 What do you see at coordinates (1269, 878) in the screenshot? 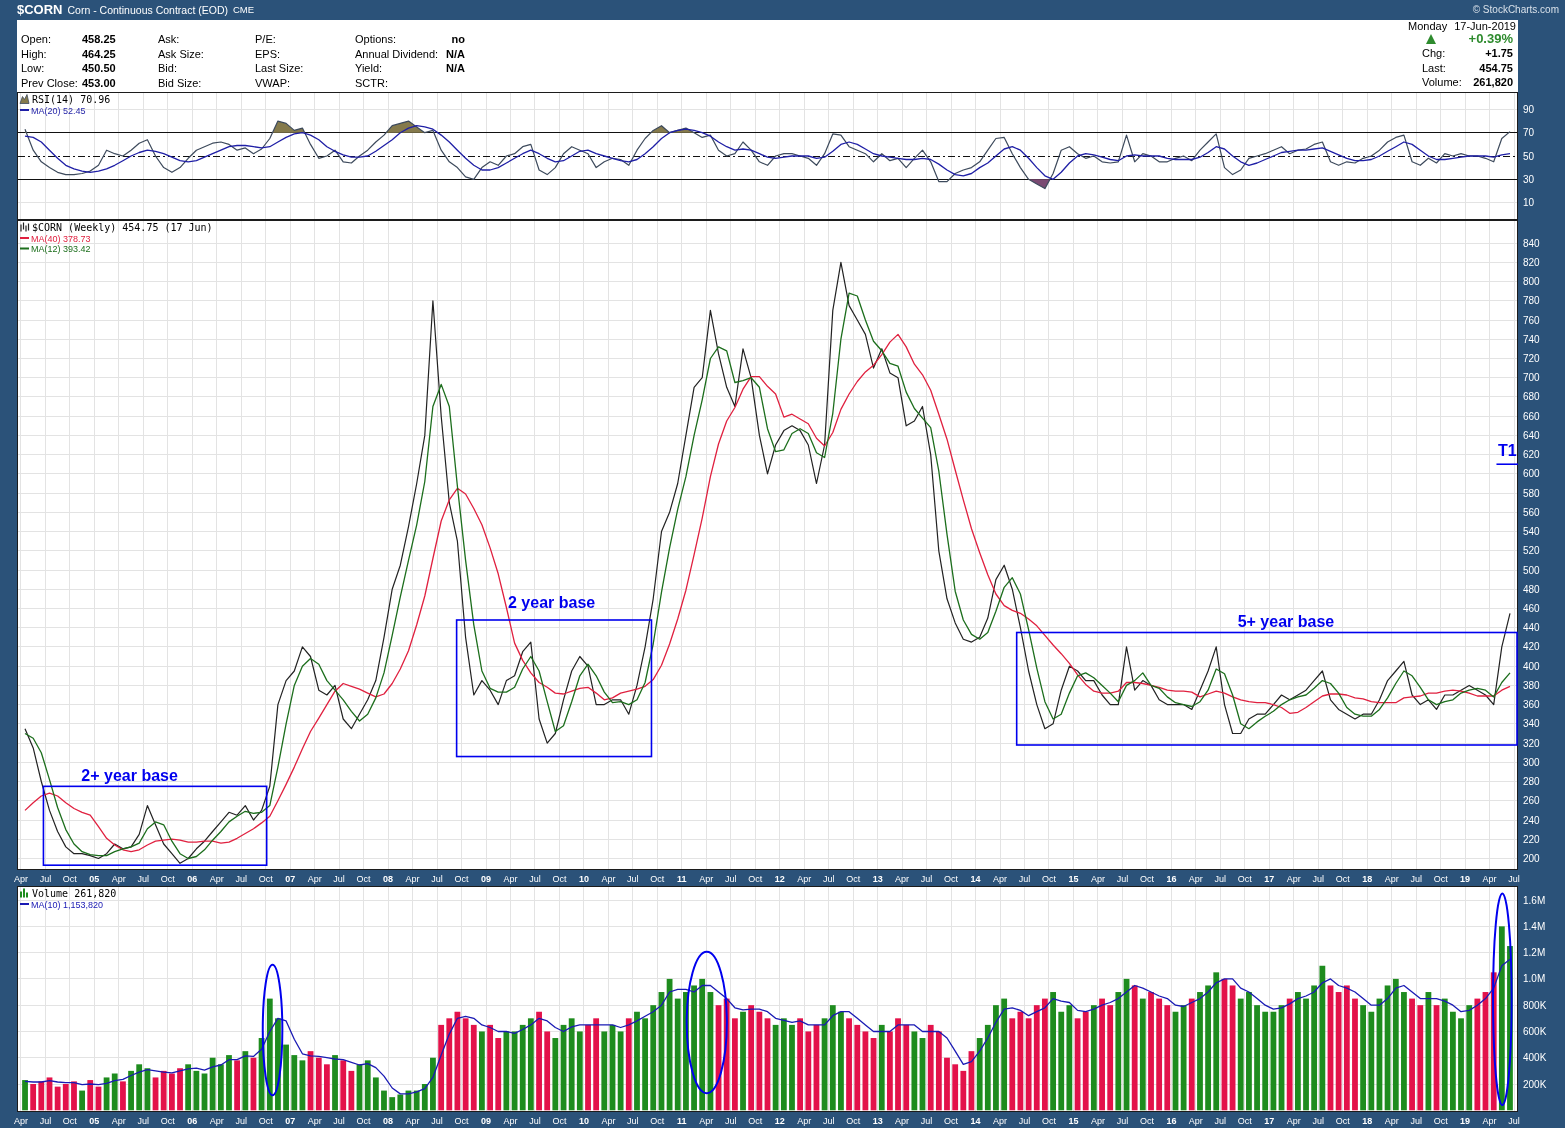
I see `x-axis-label: 17` at bounding box center [1269, 878].